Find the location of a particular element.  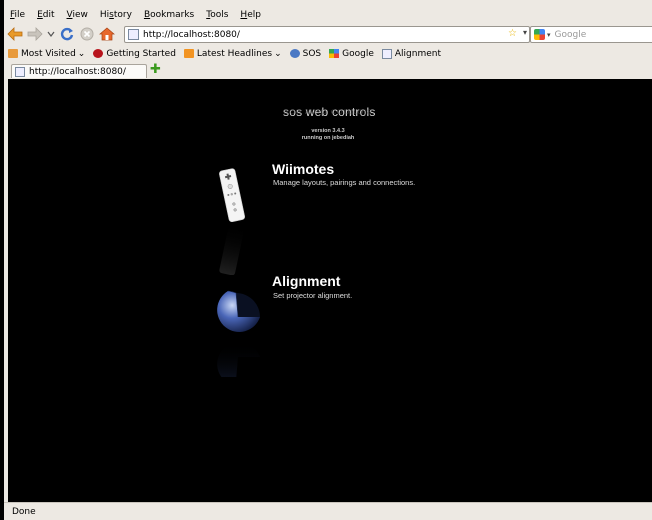

bookmark-label: Latest Headlines is located at coordinates (234, 53).